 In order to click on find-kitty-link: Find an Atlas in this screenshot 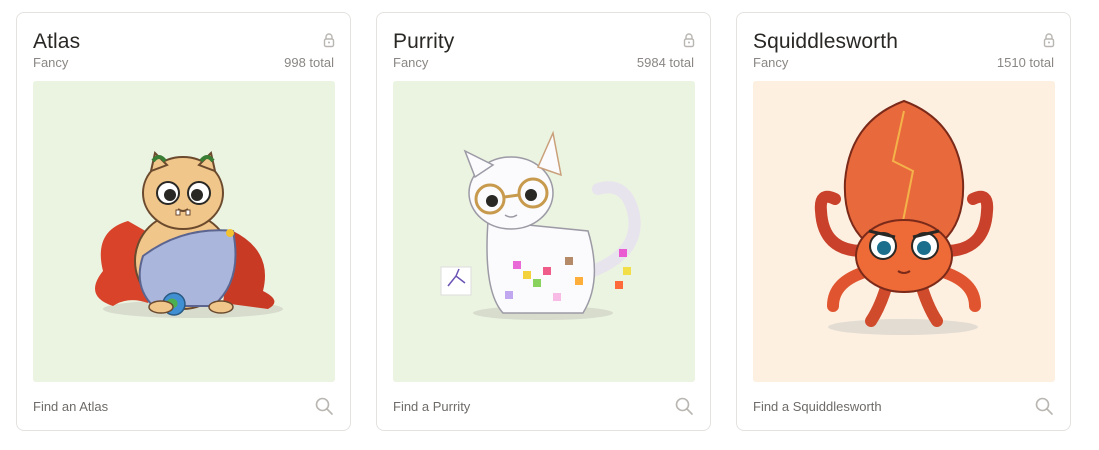, I will do `click(70, 406)`.